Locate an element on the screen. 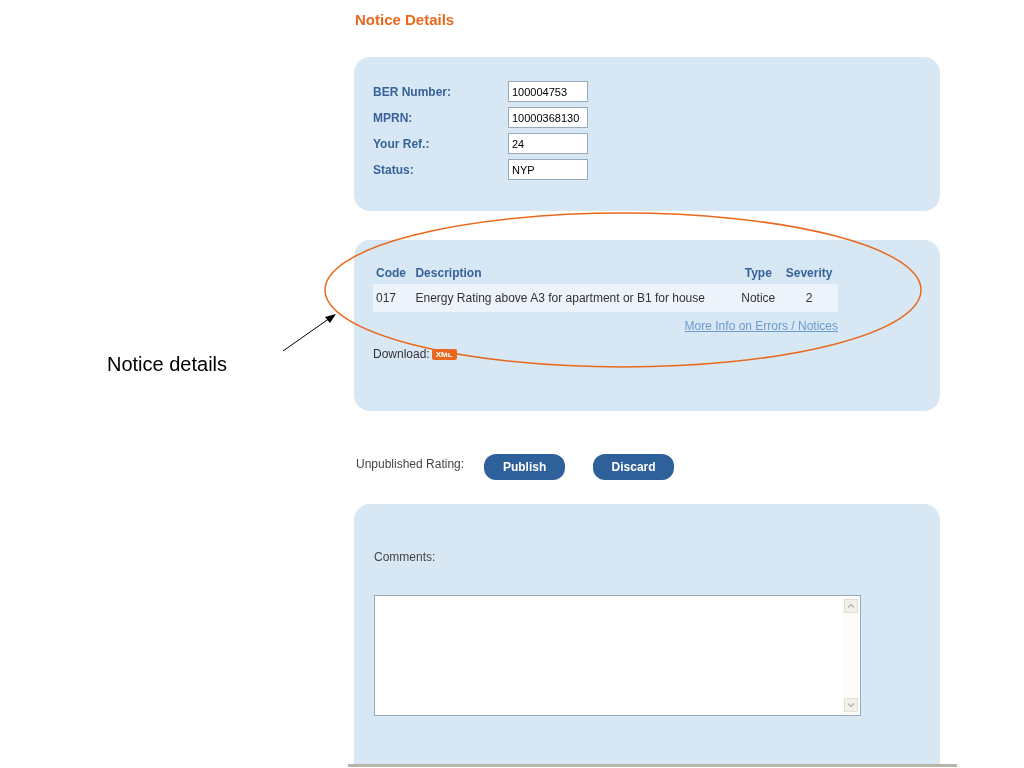  input-field: 100004753 is located at coordinates (548, 91).